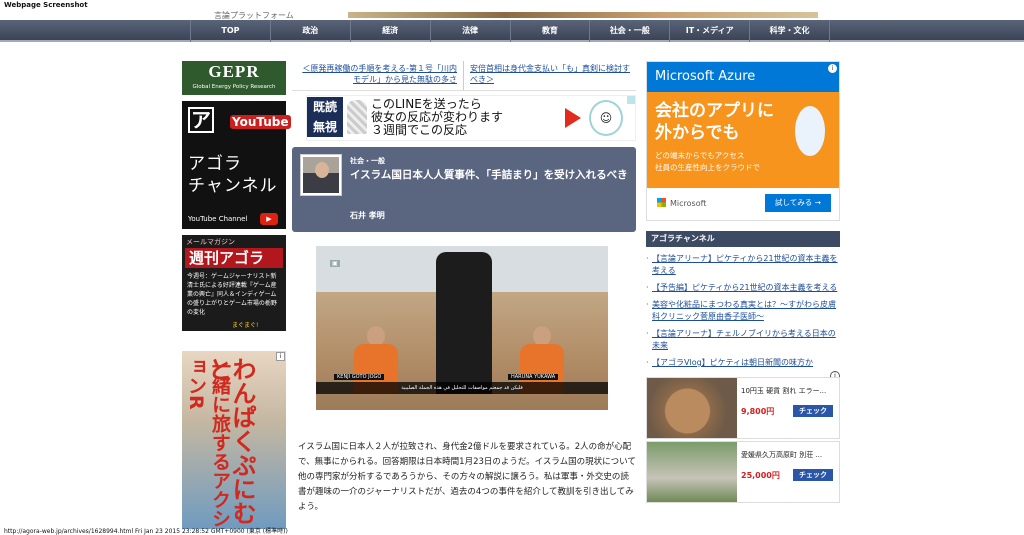 The width and height of the screenshot is (1024, 535). Describe the element at coordinates (230, 31) in the screenshot. I see `nav-top: TOP` at that location.